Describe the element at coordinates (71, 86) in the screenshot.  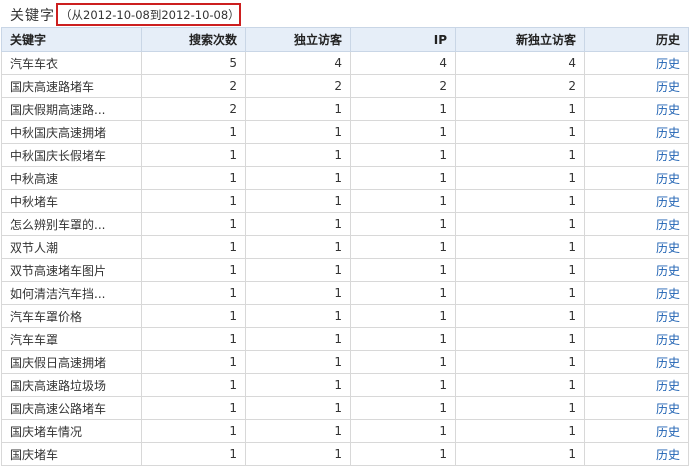
I see `keyword-cell: 国庆高速路堵车` at that location.